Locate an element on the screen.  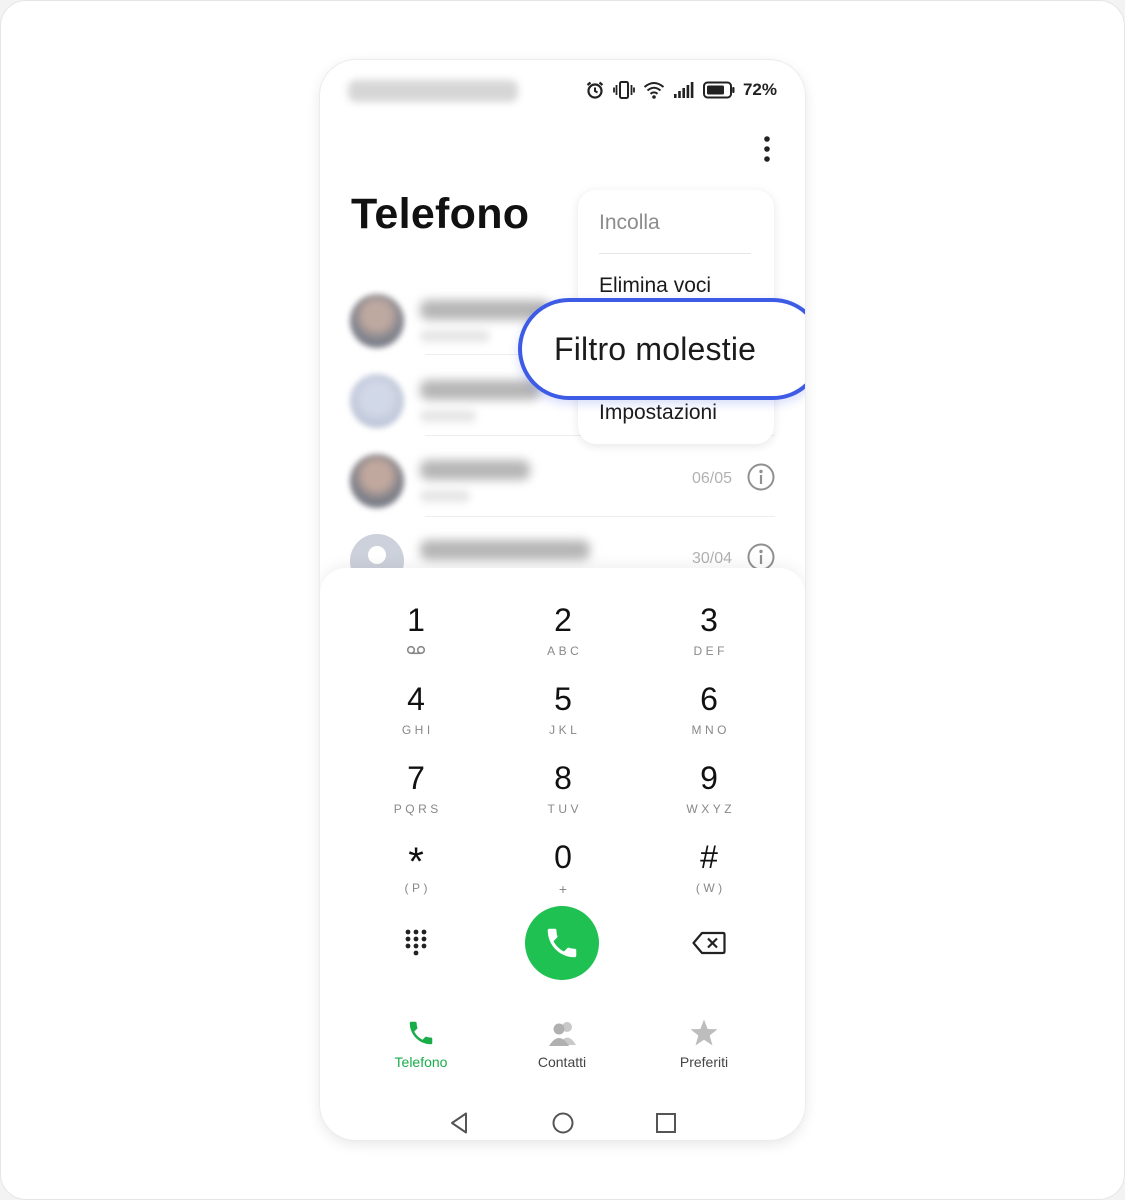
key-letters: (W) is located at coordinates (710, 888).